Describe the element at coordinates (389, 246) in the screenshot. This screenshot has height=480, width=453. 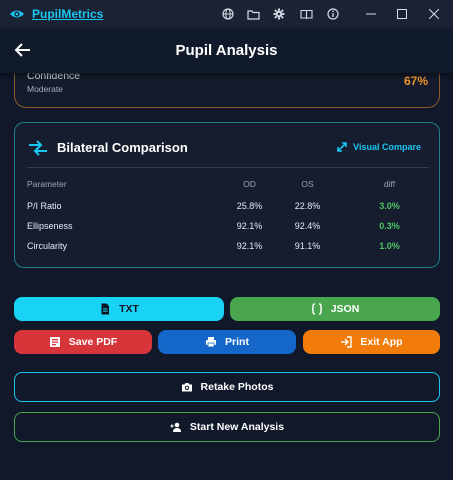
I see `row-diff: 1.0%` at that location.